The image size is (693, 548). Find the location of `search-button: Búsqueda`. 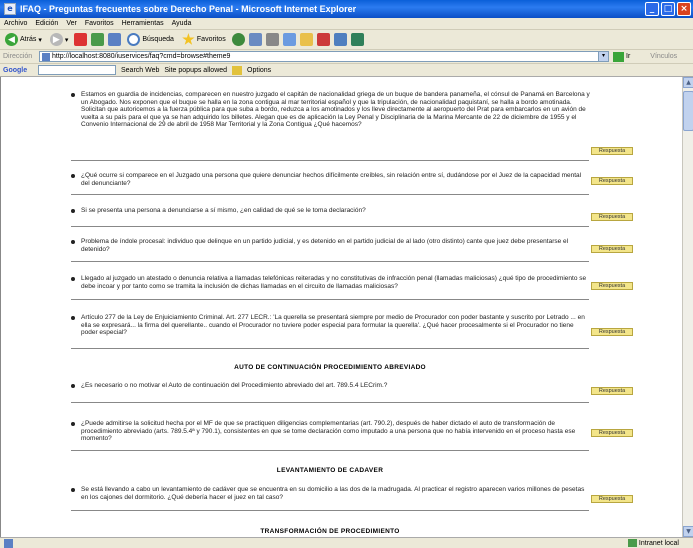

search-button: Búsqueda is located at coordinates (150, 40).